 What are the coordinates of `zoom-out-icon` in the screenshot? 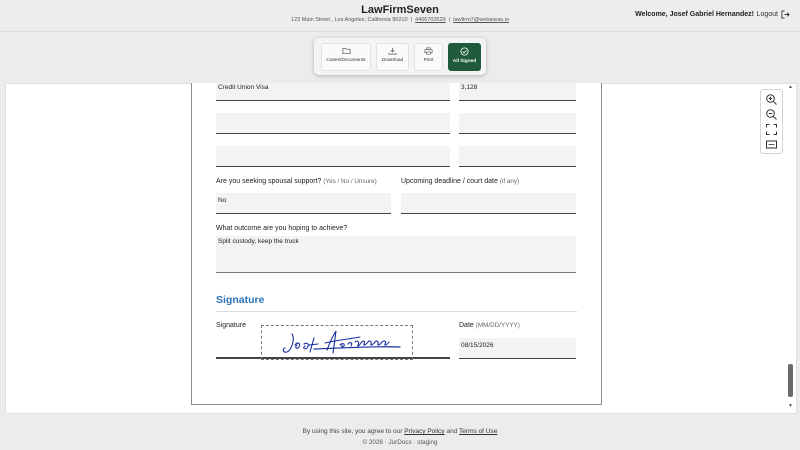 It's located at (771, 114).